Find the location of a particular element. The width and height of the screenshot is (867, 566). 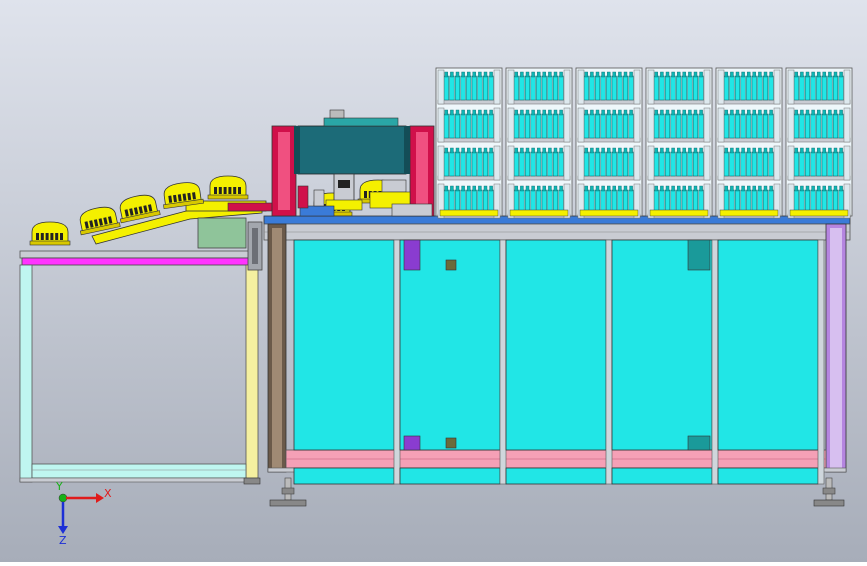

tray-stack is located at coordinates (679, 143).